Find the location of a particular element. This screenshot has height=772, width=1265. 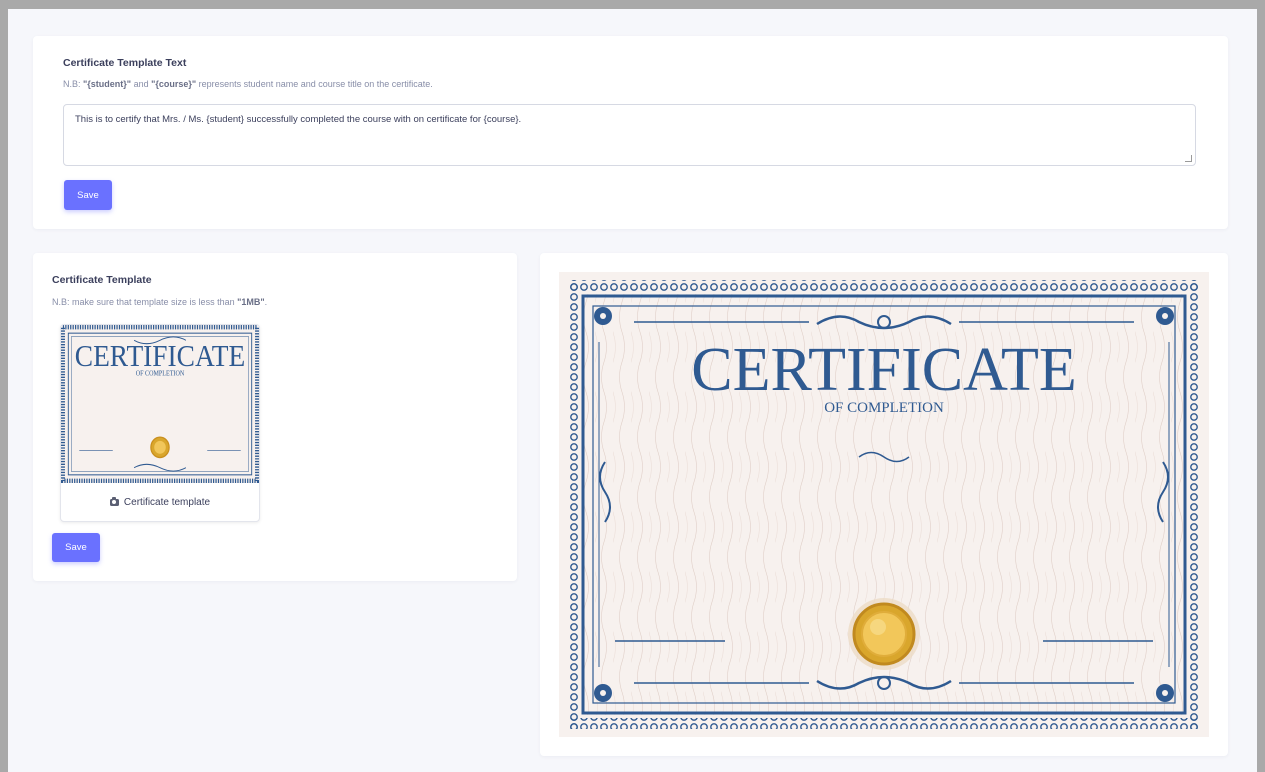

certificate-subheading: OF COMPLETION is located at coordinates (884, 408).